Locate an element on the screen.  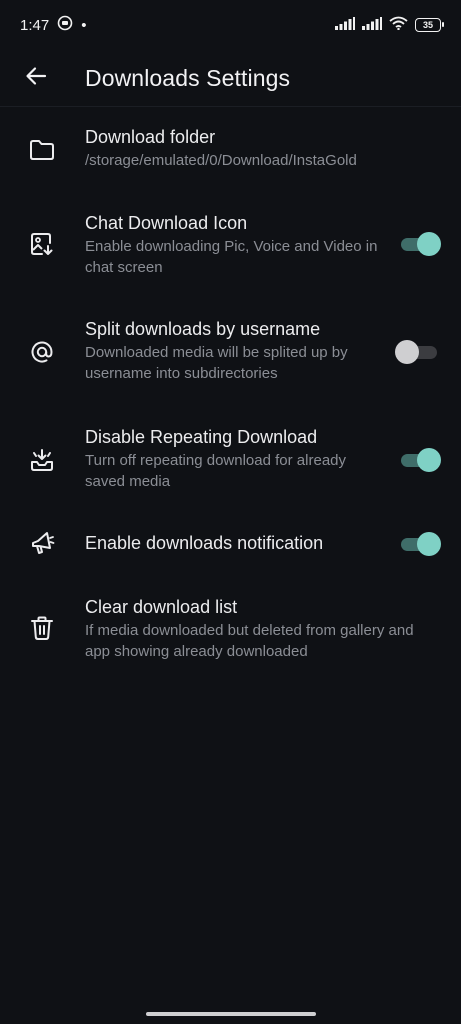
image-download-icon is located at coordinates (42, 244).